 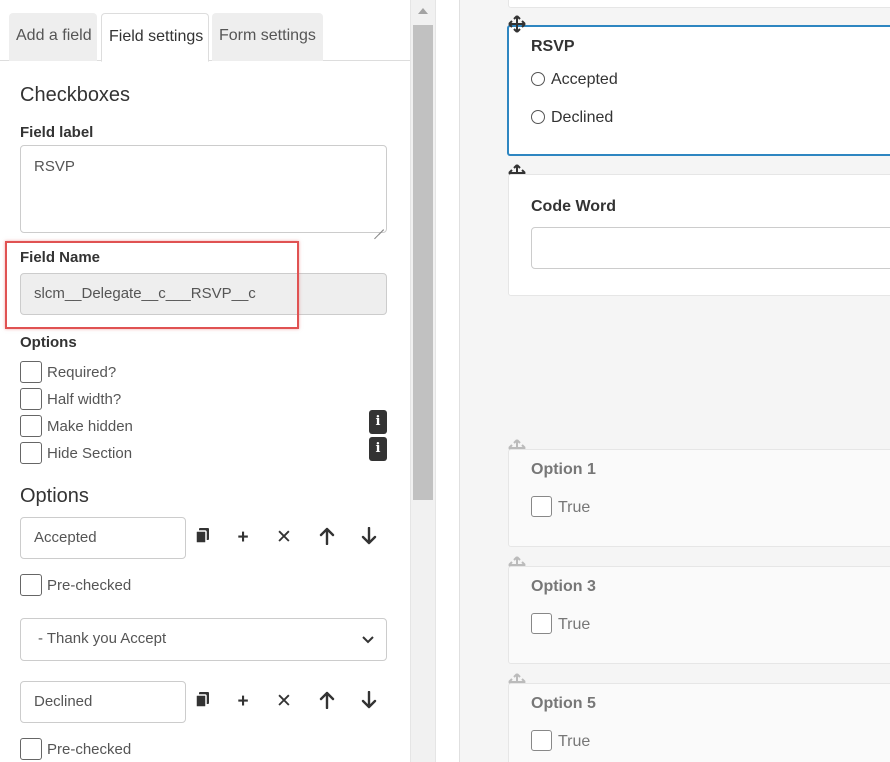 I want to click on tab-add-field: Add a field, so click(x=53, y=37).